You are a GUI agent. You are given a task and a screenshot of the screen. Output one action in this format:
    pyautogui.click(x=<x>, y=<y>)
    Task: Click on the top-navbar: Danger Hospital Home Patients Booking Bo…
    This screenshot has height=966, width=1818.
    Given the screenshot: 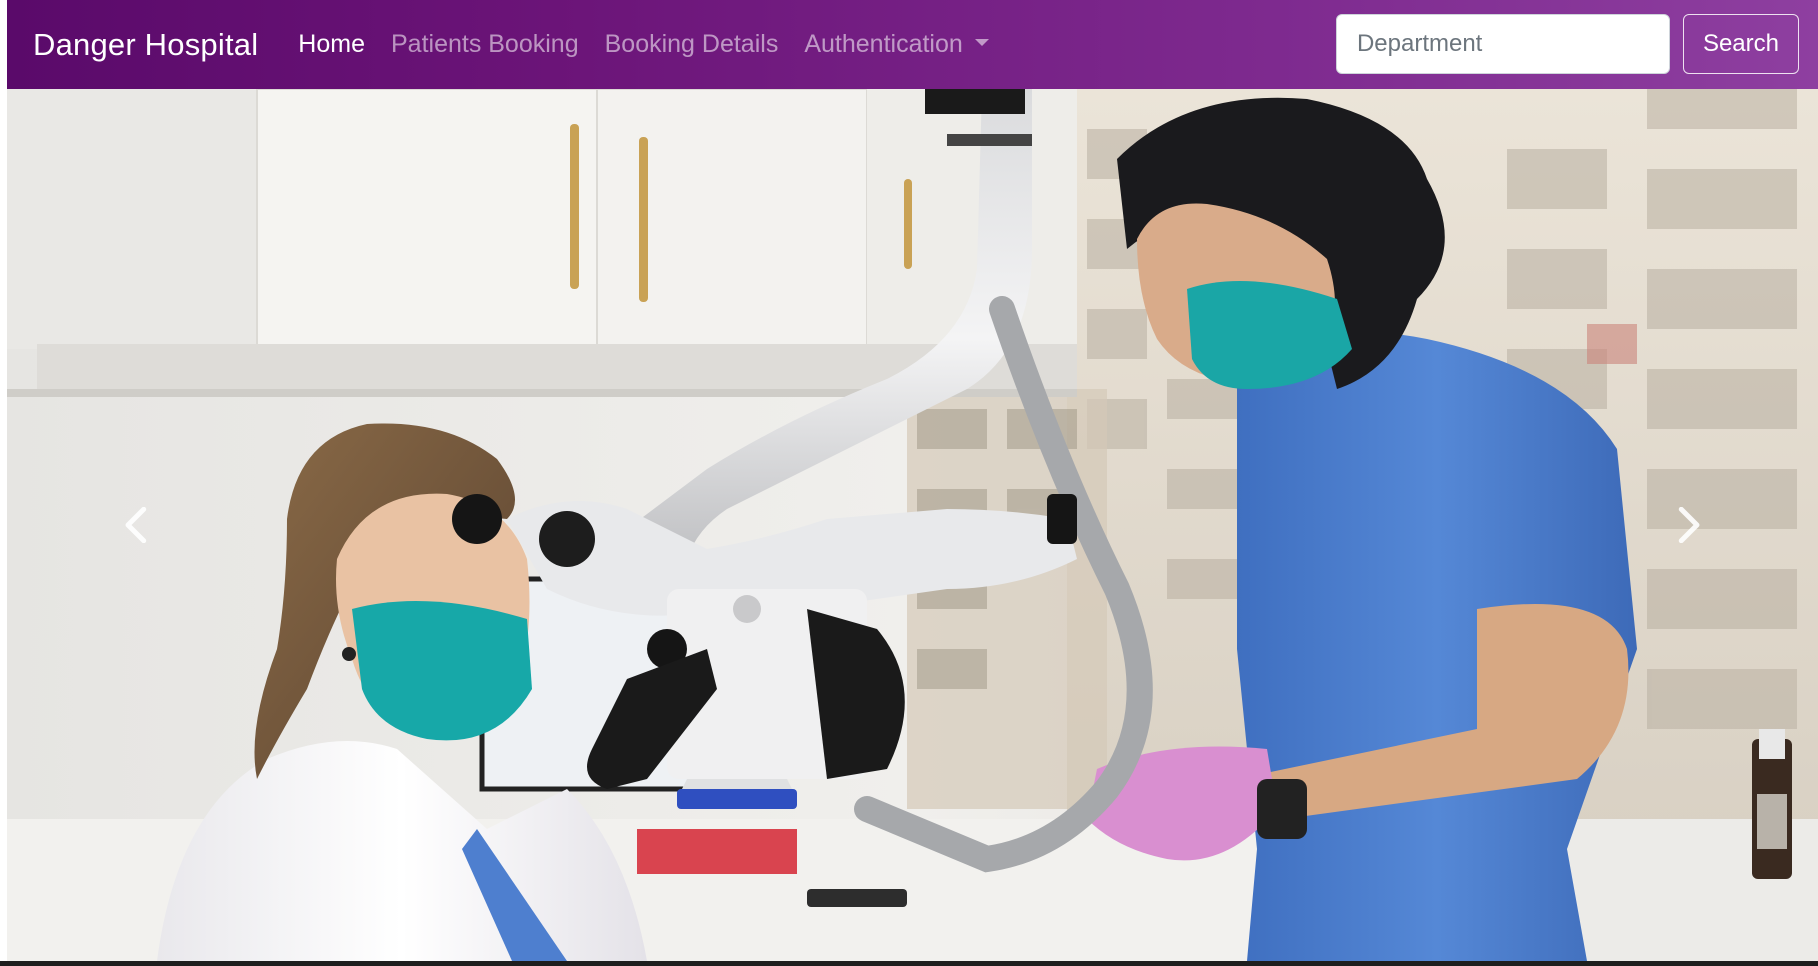 What is the action you would take?
    pyautogui.click(x=912, y=44)
    